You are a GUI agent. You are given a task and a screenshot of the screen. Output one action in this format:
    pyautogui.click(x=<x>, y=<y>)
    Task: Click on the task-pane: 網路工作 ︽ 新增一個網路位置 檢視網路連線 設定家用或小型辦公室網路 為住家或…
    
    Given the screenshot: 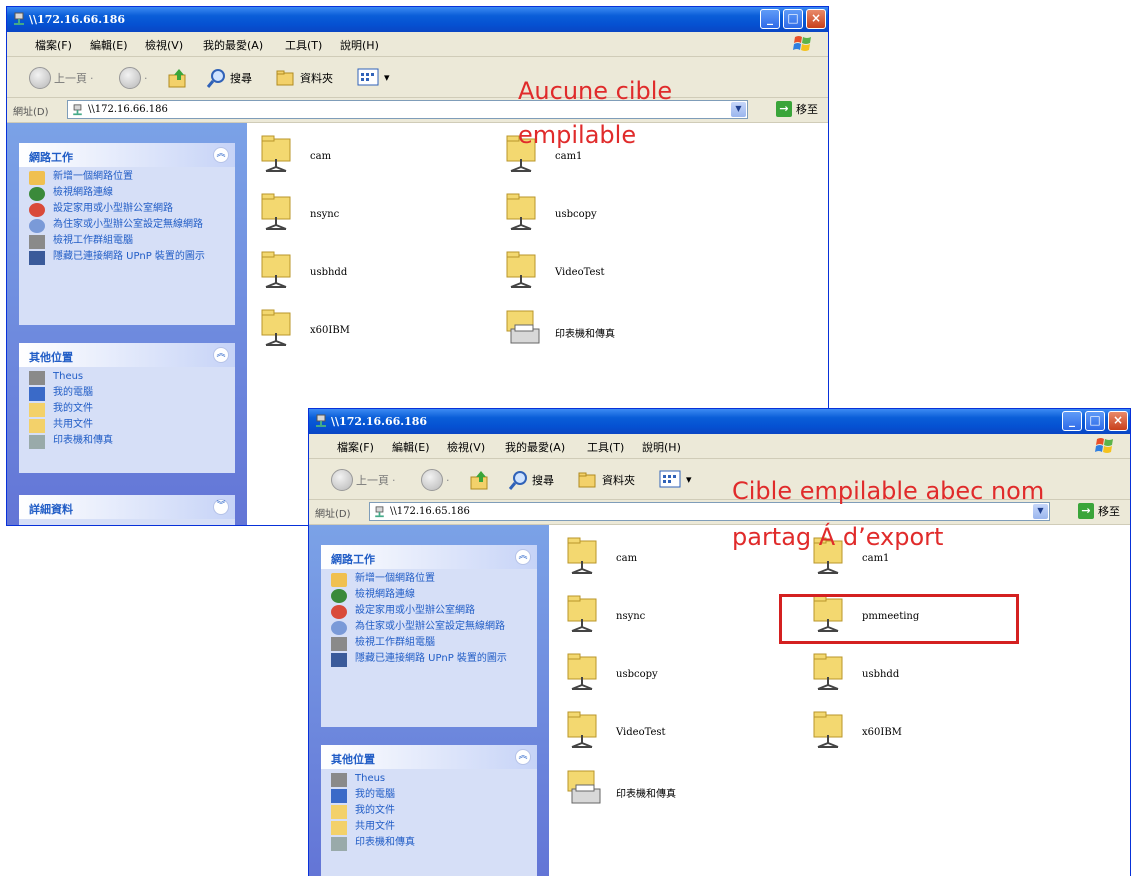 What is the action you would take?
    pyautogui.click(x=127, y=324)
    